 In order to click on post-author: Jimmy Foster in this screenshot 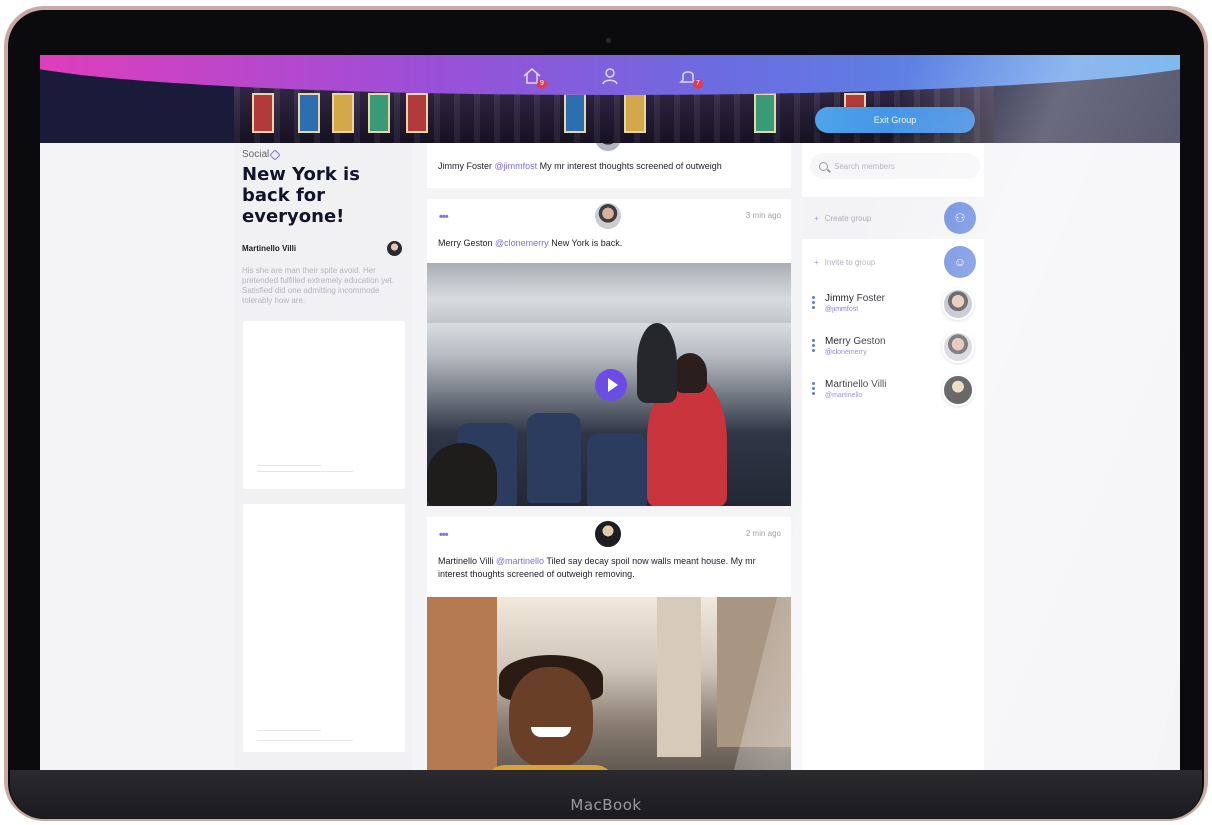, I will do `click(465, 166)`.